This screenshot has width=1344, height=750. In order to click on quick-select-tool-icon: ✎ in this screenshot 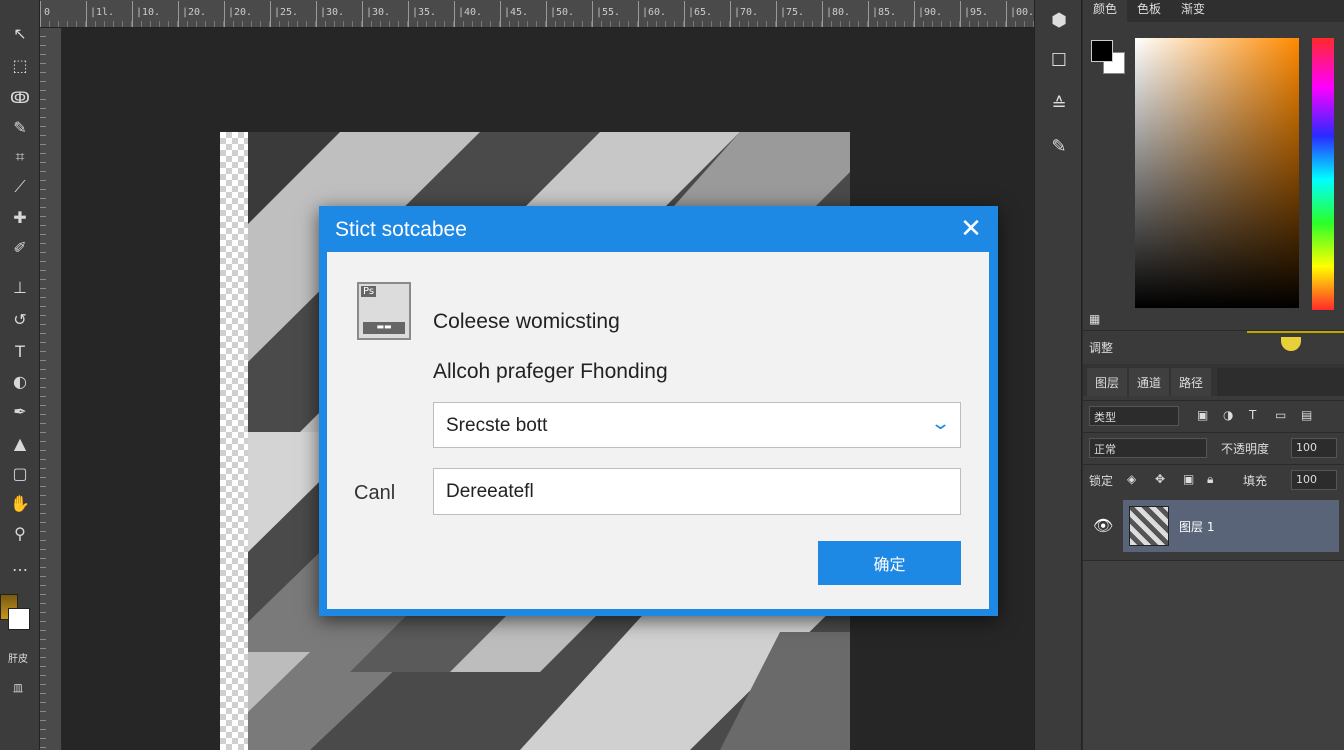, I will do `click(20, 127)`.